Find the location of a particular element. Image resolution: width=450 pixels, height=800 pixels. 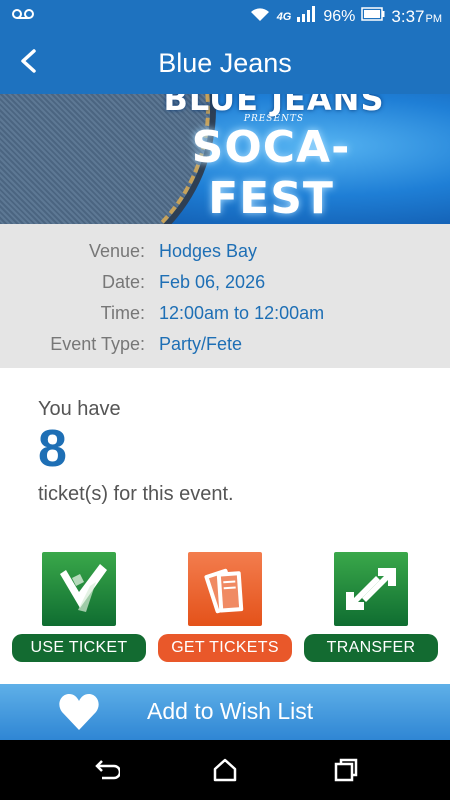

use-ticket-icon is located at coordinates (79, 589).